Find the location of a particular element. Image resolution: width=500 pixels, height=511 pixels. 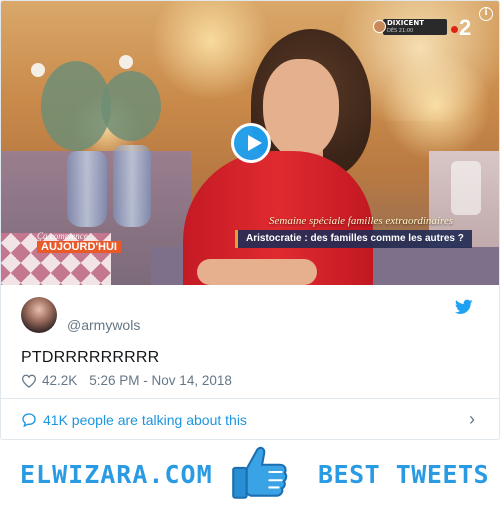

channel-badge: DIXICENT DÈS 21:00 is located at coordinates (410, 27).